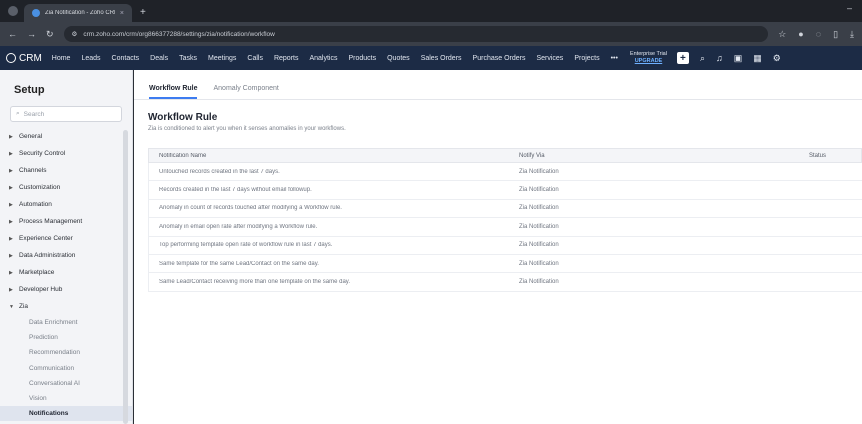 The width and height of the screenshot is (862, 424). I want to click on sidebar-scrollbar, so click(125, 277).